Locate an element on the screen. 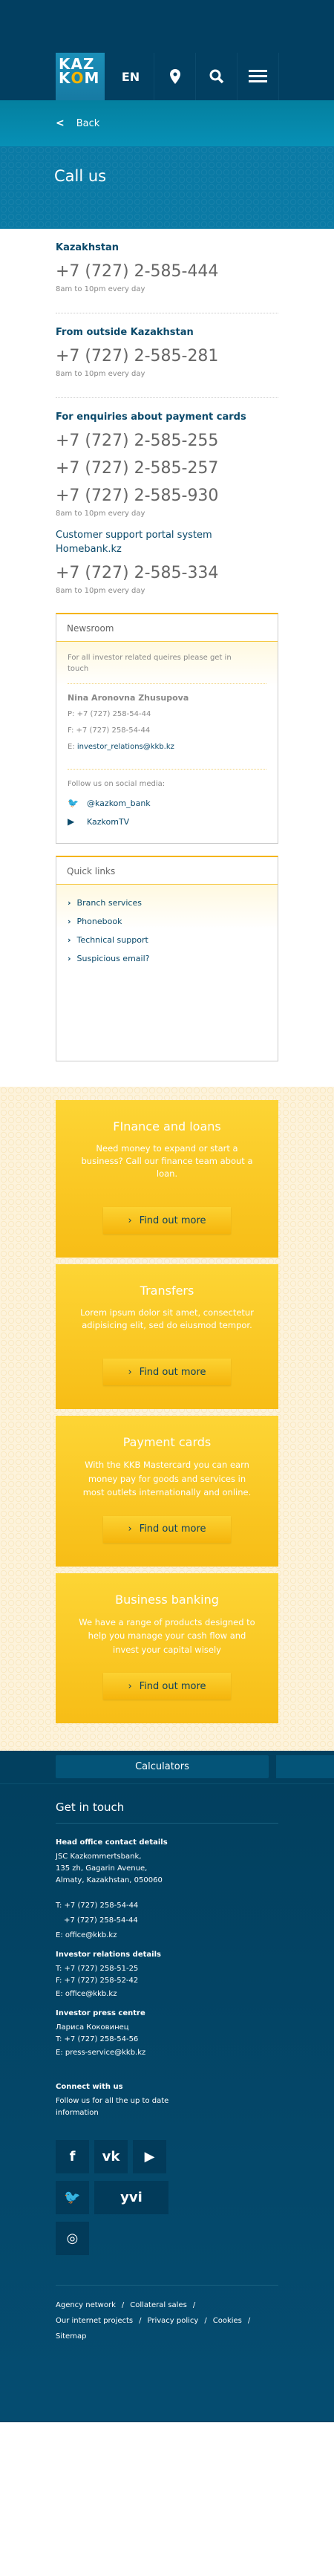 The image size is (334, 2576). divider is located at coordinates (279, 76).